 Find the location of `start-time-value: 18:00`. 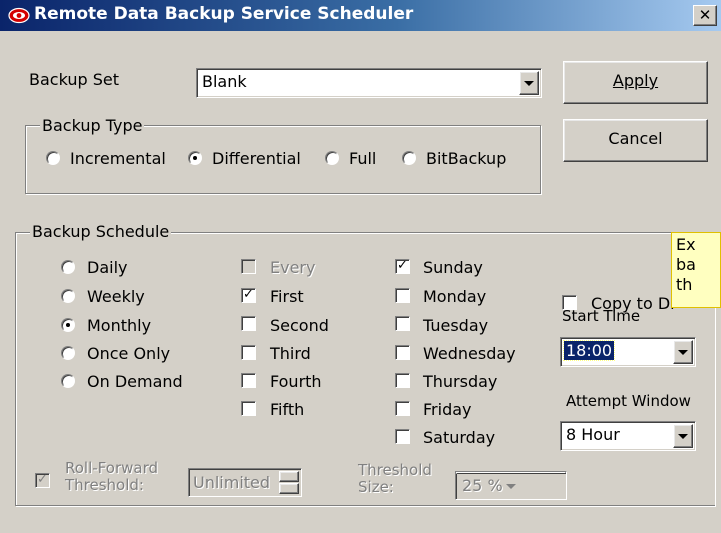

start-time-value: 18:00 is located at coordinates (589, 350).